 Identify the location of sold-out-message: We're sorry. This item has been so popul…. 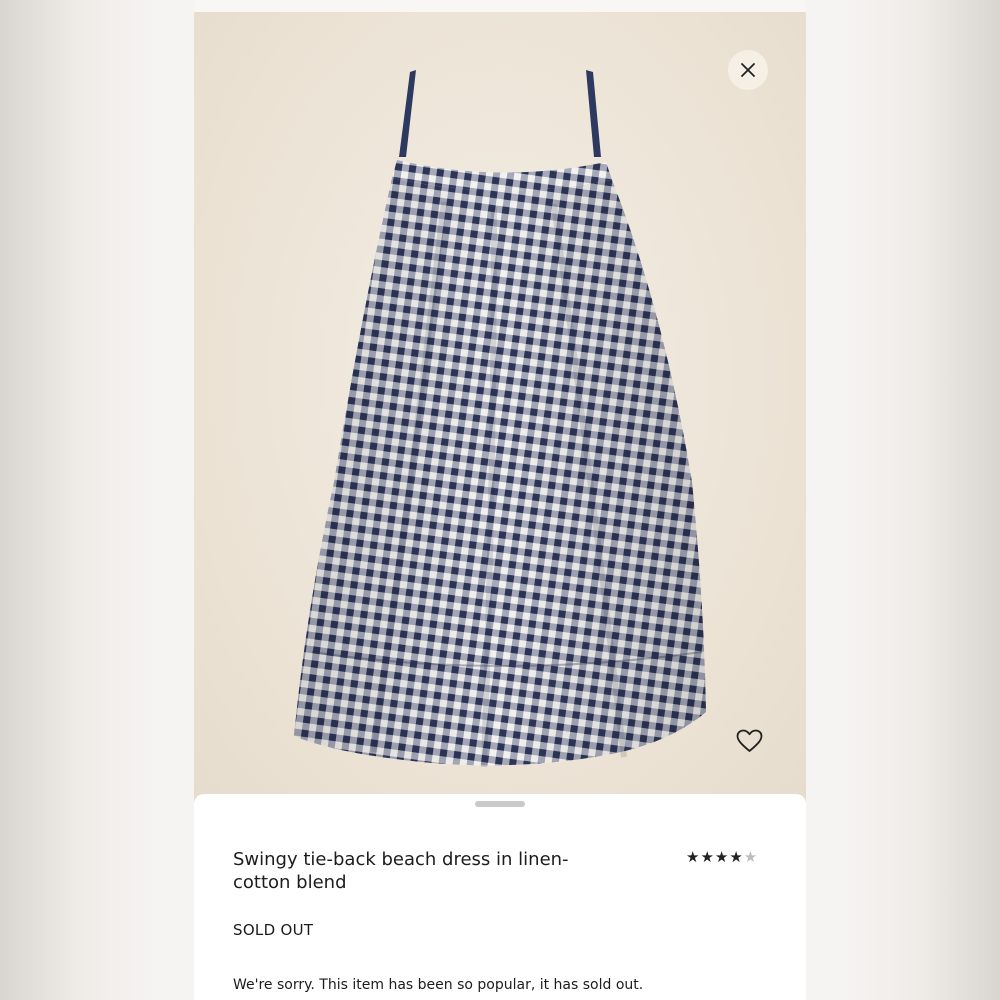
(438, 985).